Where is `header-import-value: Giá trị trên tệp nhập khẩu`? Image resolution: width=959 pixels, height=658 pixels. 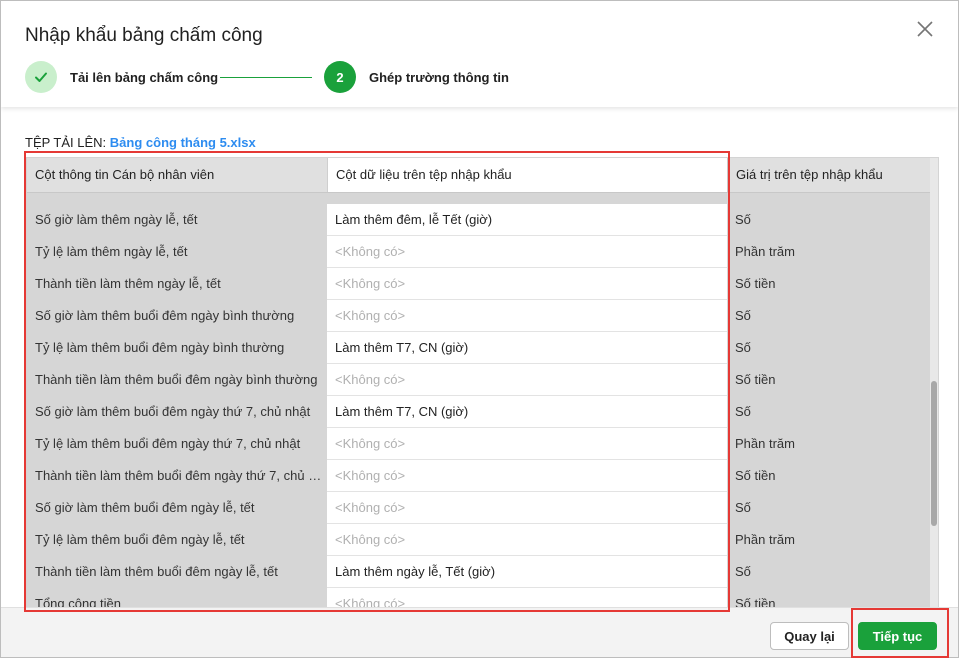 header-import-value: Giá trị trên tệp nhập khẩu is located at coordinates (828, 175).